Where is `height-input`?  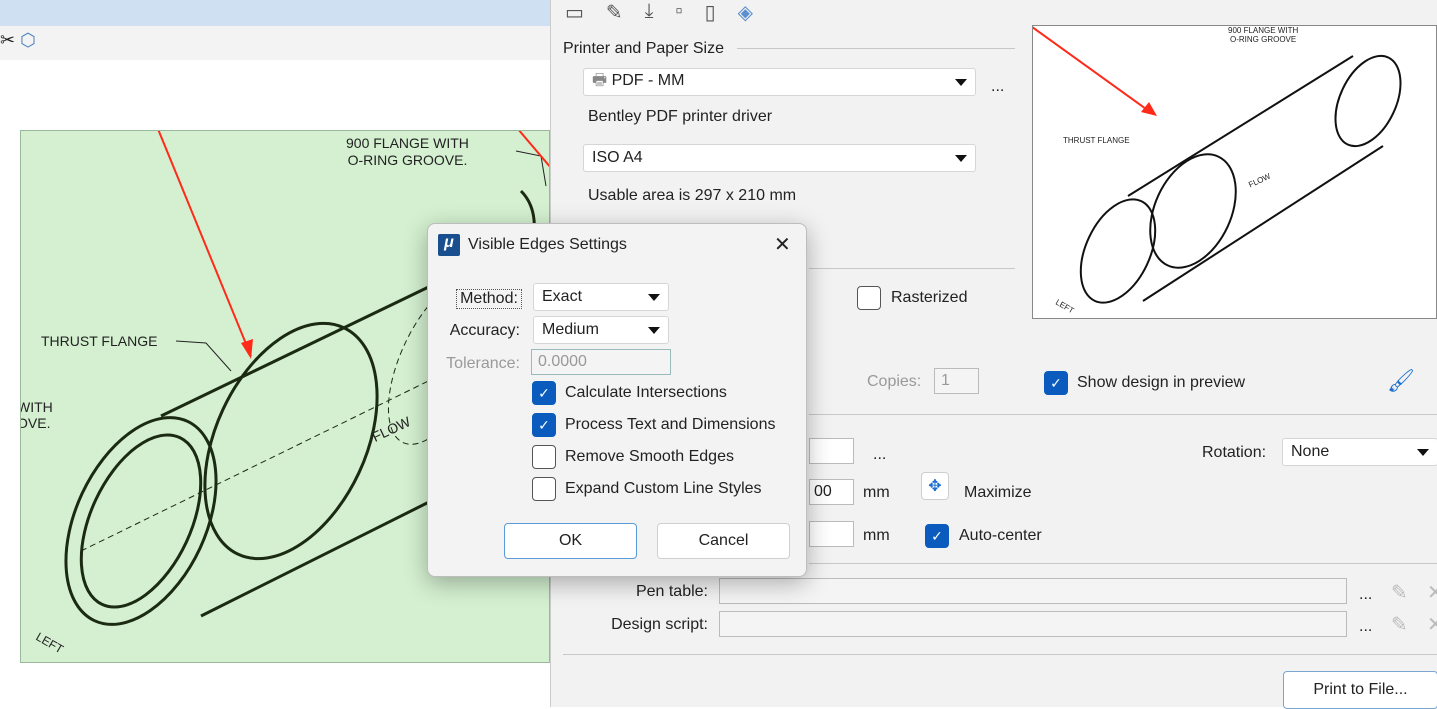
height-input is located at coordinates (831, 534).